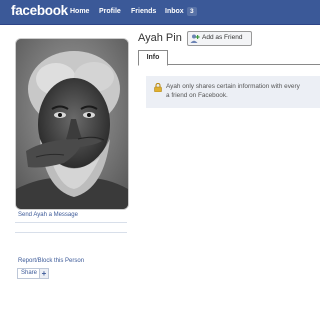 The image size is (320, 320). Describe the element at coordinates (197, 95) in the screenshot. I see `privacy-notice-line: a friend on Facebook.` at that location.